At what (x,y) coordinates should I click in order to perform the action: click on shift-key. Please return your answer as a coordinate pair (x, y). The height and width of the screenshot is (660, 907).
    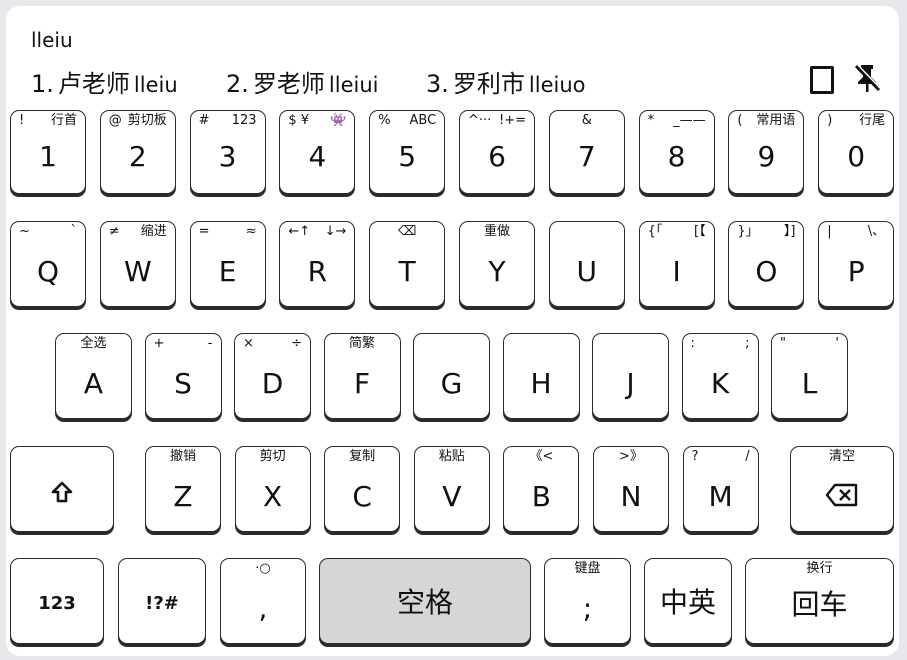
    Looking at the image, I should click on (62, 489).